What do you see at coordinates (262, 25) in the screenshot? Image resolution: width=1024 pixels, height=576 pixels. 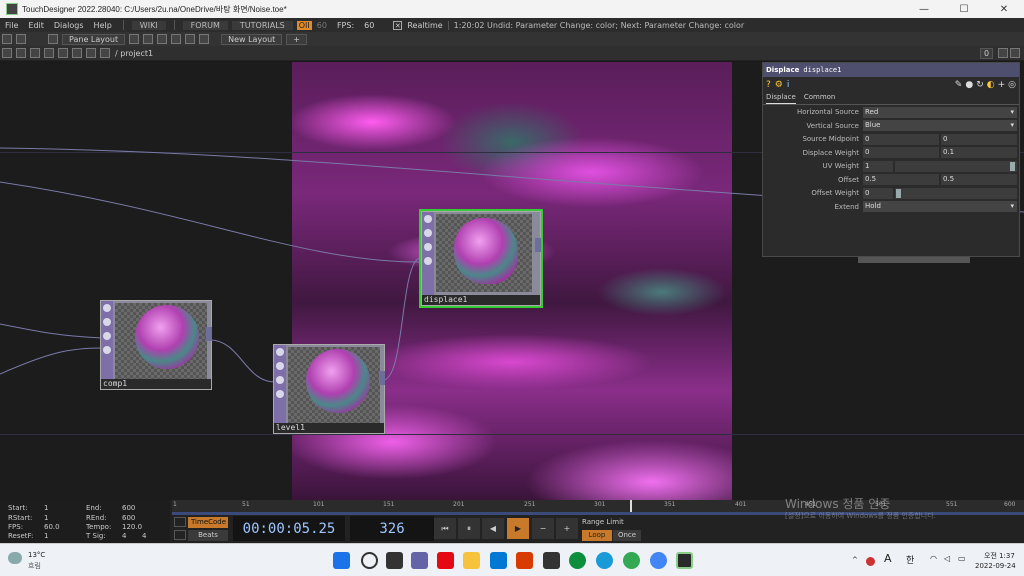 I see `tutorials-button: TUTORIALS` at bounding box center [262, 25].